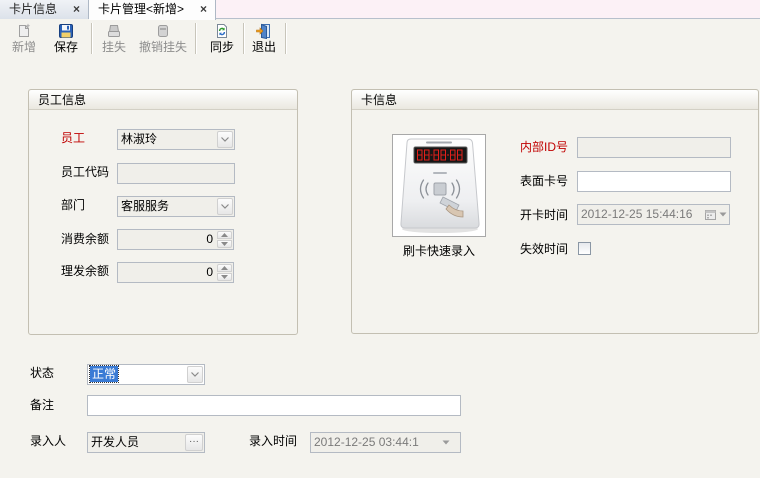  Describe the element at coordinates (176, 139) in the screenshot. I see `employee-combo: 林淑玲` at that location.